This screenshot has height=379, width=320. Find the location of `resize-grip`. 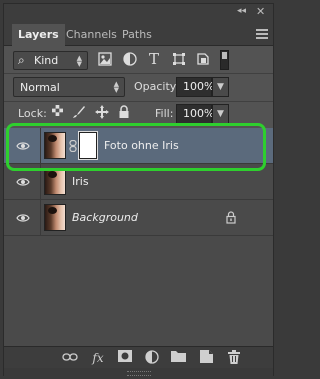

resize-grip is located at coordinates (138, 372).